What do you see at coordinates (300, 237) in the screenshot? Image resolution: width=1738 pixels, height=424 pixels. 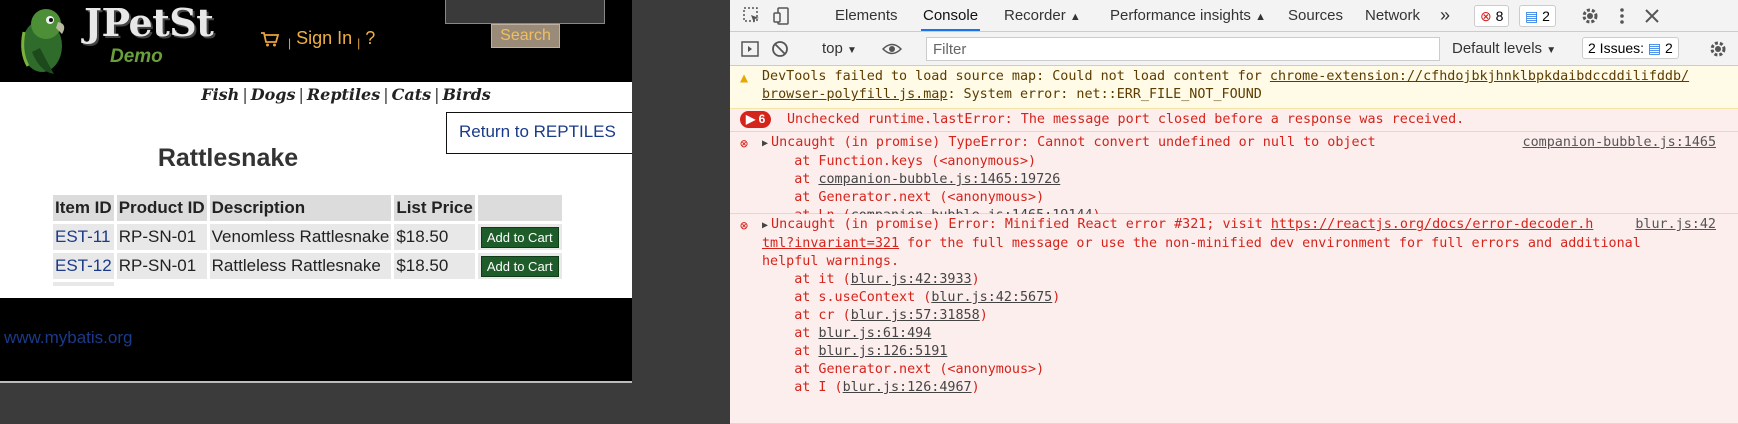 I see `description-cell: Venomless Rattlesnake` at bounding box center [300, 237].